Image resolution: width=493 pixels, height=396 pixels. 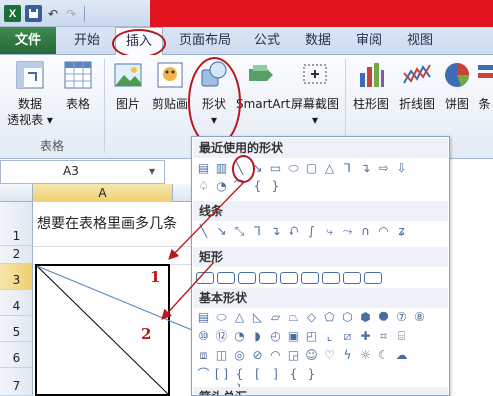 What do you see at coordinates (155, 277) in the screenshot?
I see `annotation-label-1: 1` at bounding box center [155, 277].